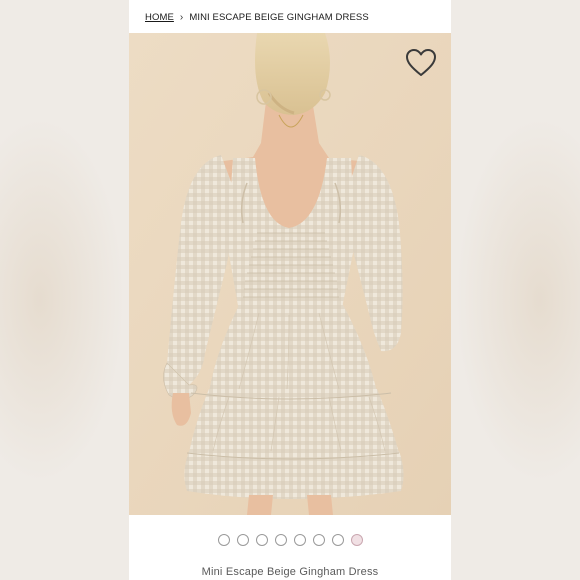 The height and width of the screenshot is (580, 580). I want to click on gallery-dot-active, so click(356, 540).